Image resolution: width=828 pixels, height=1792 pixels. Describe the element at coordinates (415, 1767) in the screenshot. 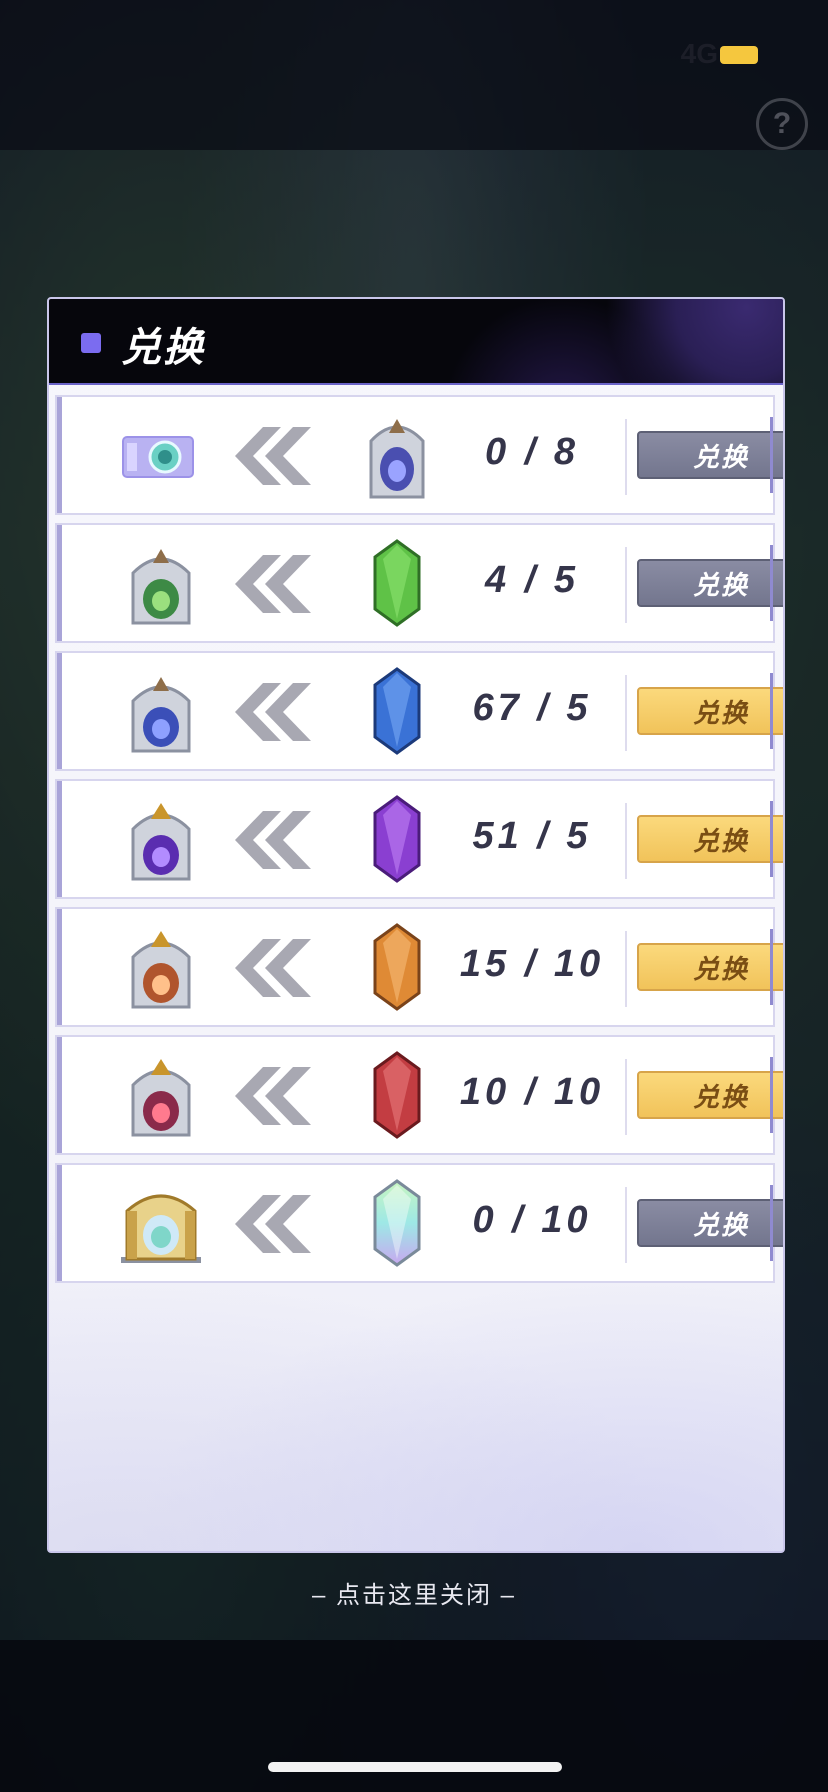

I see `home-indicator` at that location.